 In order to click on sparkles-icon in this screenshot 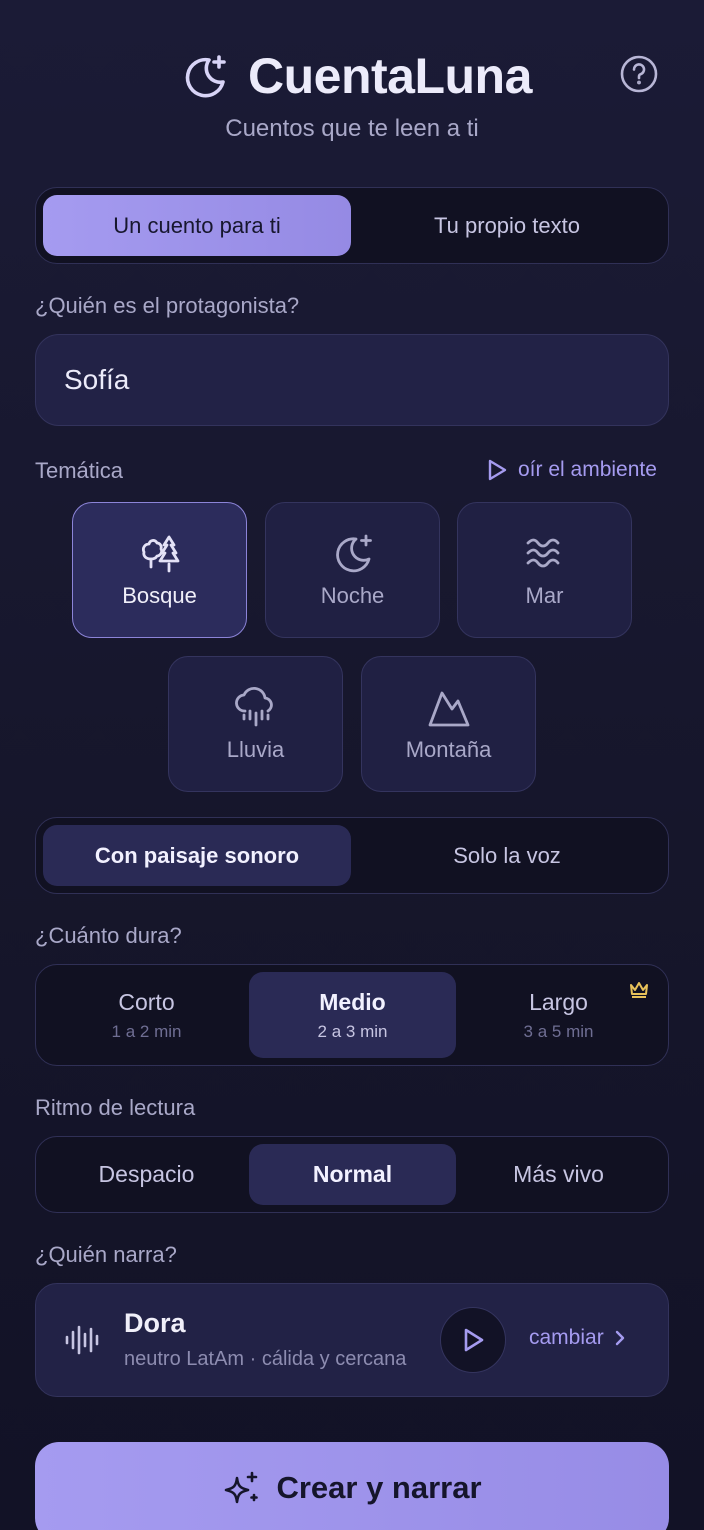, I will do `click(241, 1489)`.